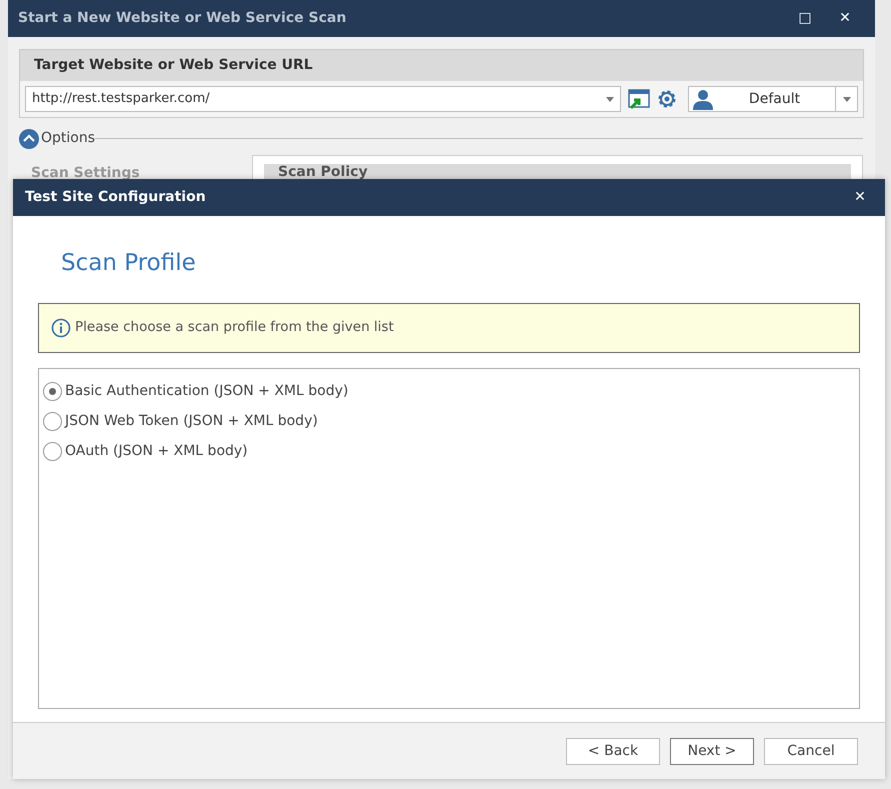 The width and height of the screenshot is (891, 789). I want to click on profile-option: Basic Authentication (JSON + XML body), so click(449, 391).